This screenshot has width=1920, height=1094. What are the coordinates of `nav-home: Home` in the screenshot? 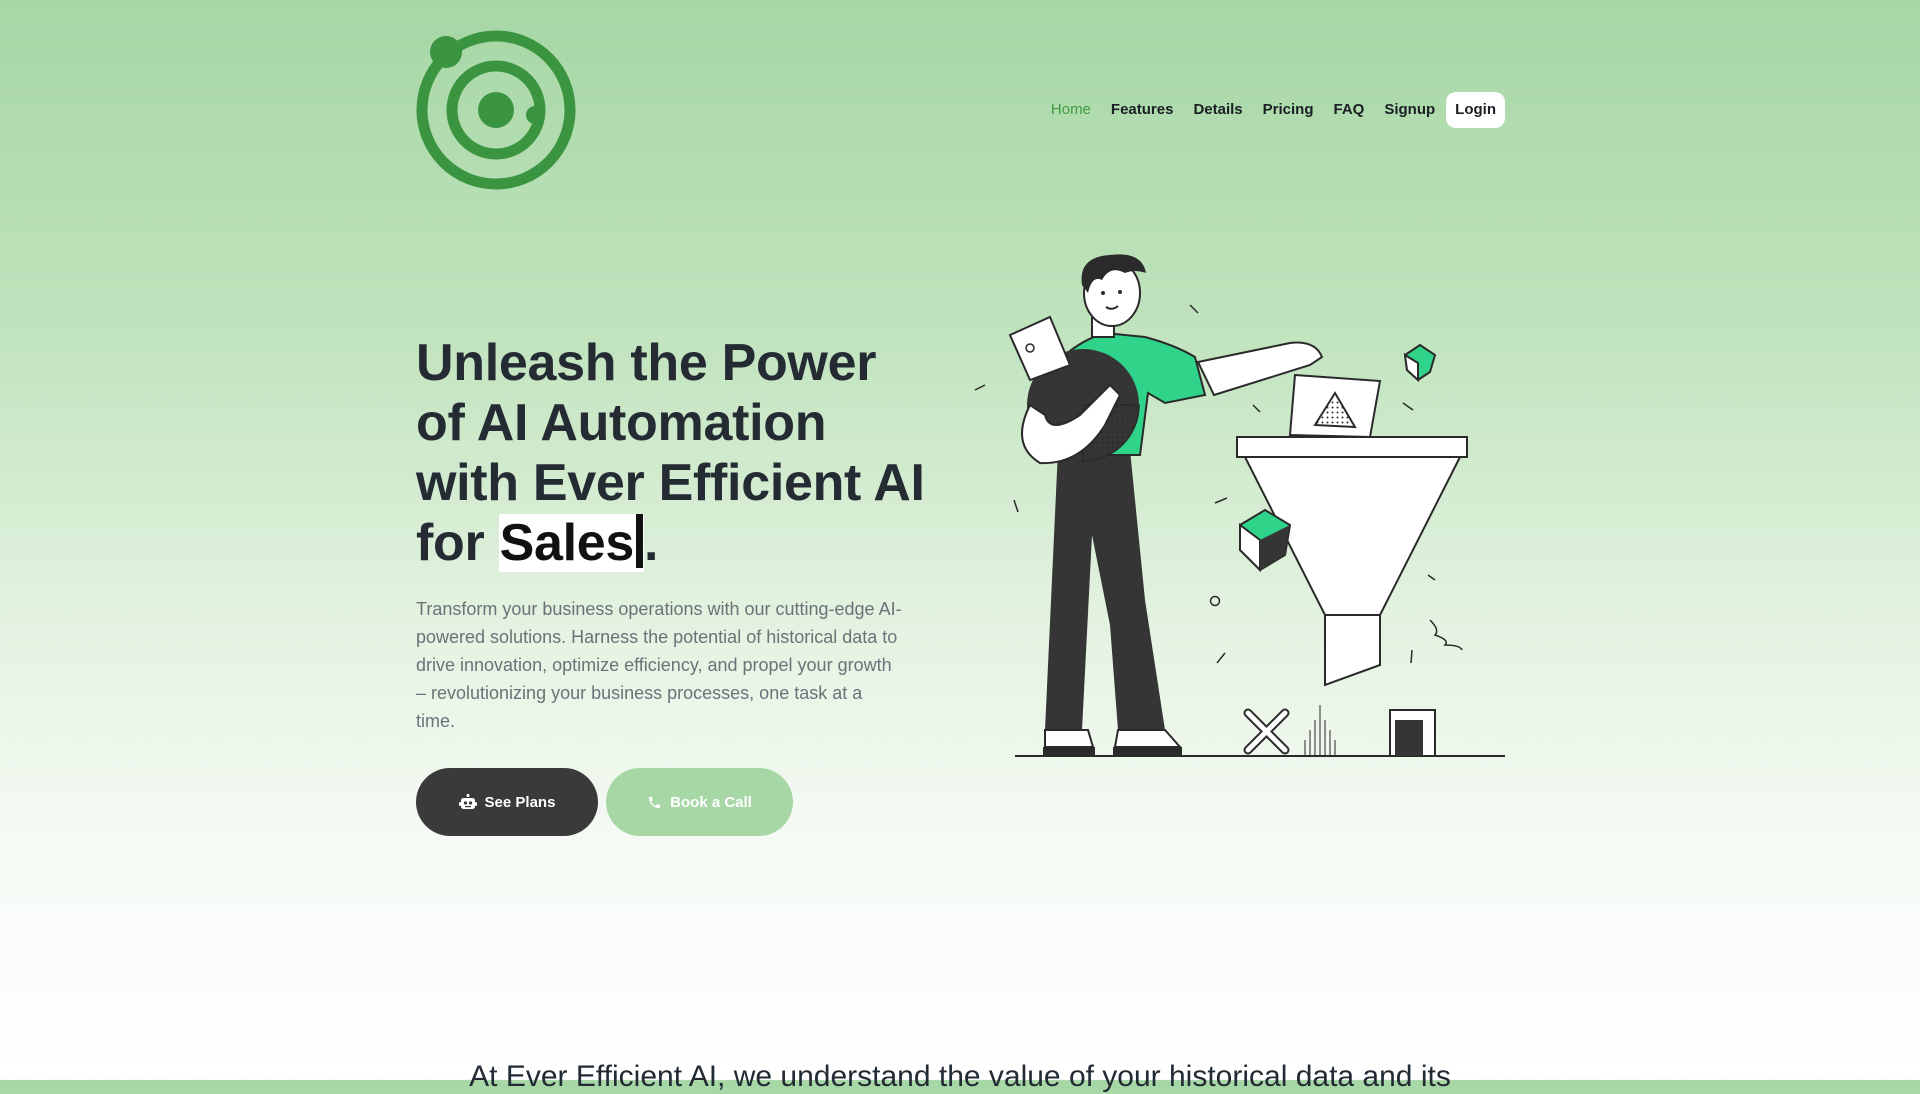 It's located at (1071, 110).